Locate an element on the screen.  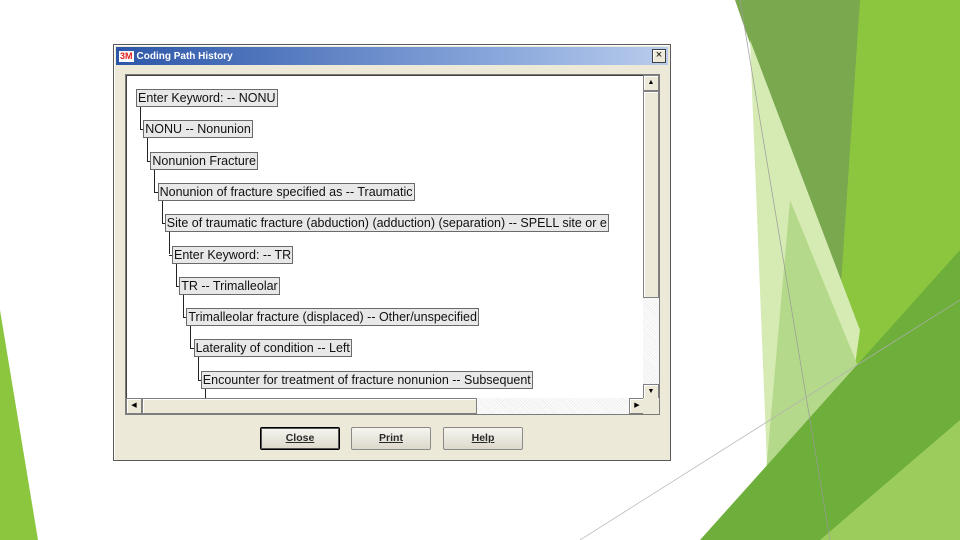
scroll-up-button: ▲ is located at coordinates (651, 83).